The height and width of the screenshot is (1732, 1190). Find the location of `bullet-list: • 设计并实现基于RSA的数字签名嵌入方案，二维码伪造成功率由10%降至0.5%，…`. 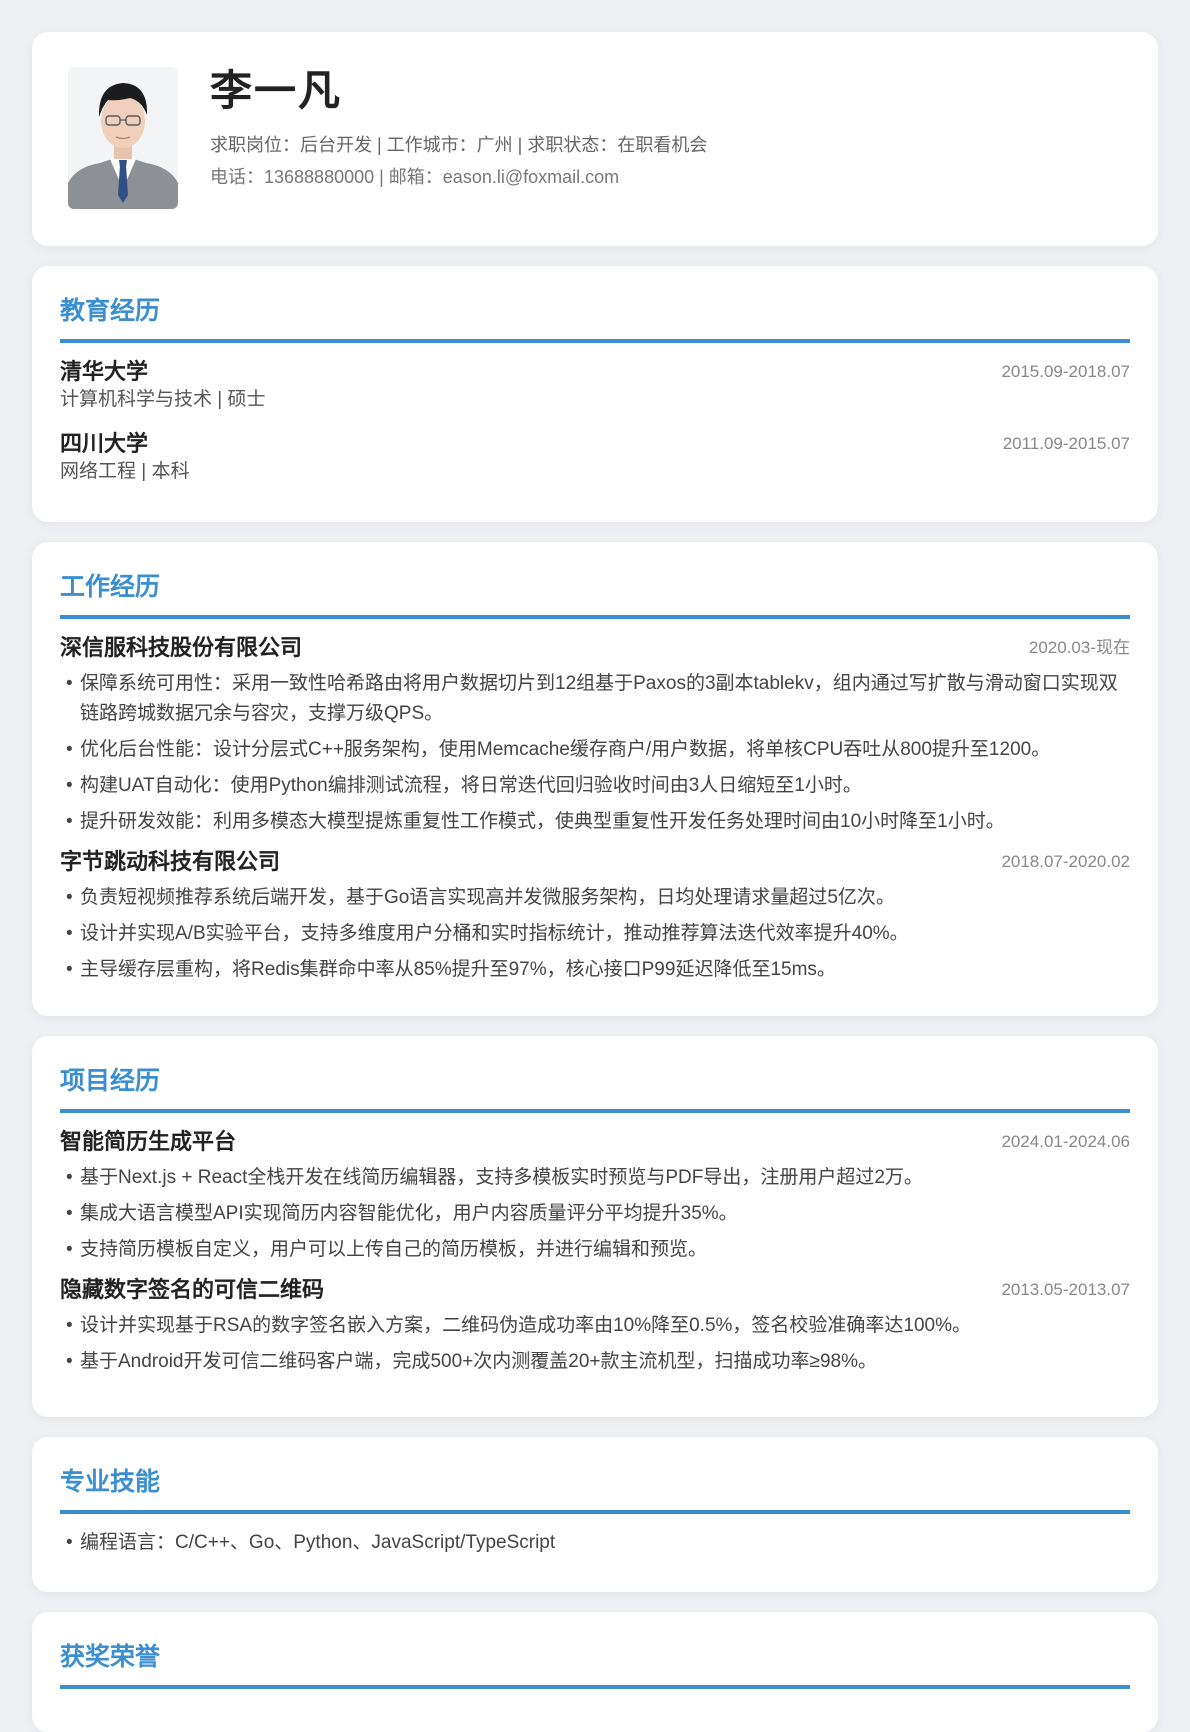

bullet-list: • 设计并实现基于RSA的数字签名嵌入方案，二维码伪造成功率由10%降至0.5%，… is located at coordinates (595, 1344).